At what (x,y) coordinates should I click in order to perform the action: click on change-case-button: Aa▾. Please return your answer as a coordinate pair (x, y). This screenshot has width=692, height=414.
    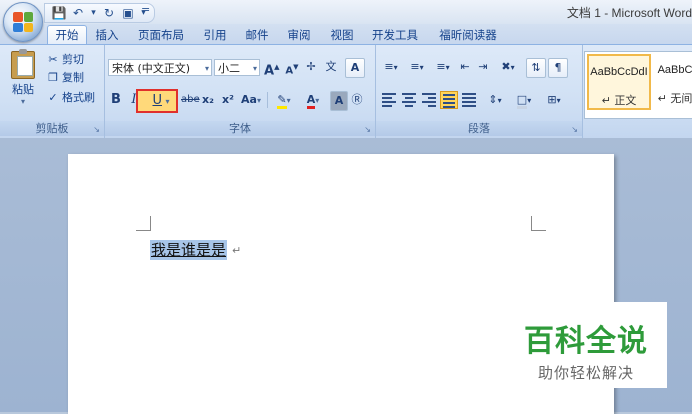
    Looking at the image, I should click on (251, 100).